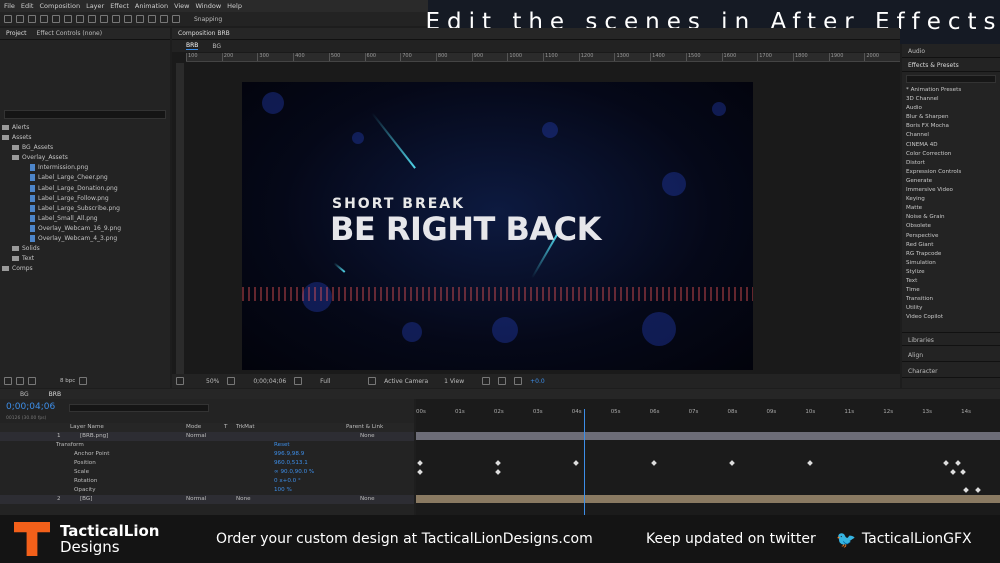 This screenshot has width=1000, height=563. I want to click on menu-effect: Effect, so click(119, 6).